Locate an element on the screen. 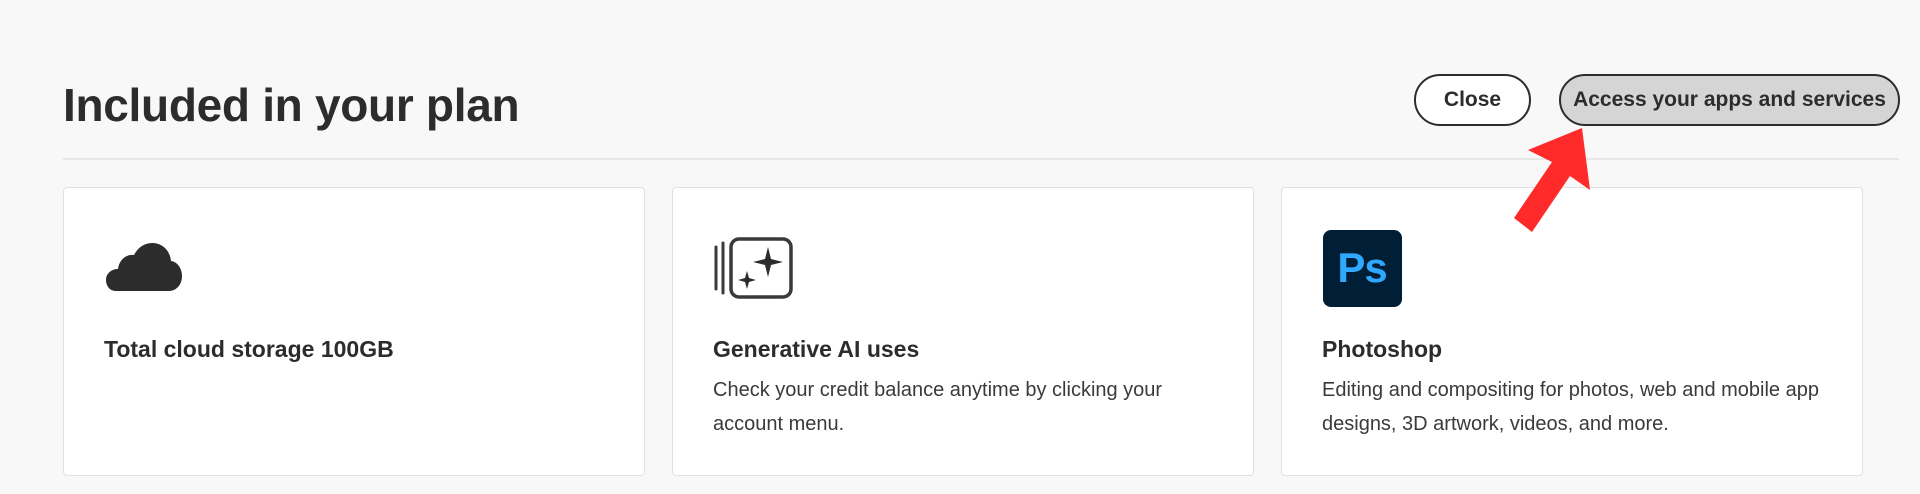 Image resolution: width=1920 pixels, height=494 pixels. card-title: Photoshop is located at coordinates (1382, 349).